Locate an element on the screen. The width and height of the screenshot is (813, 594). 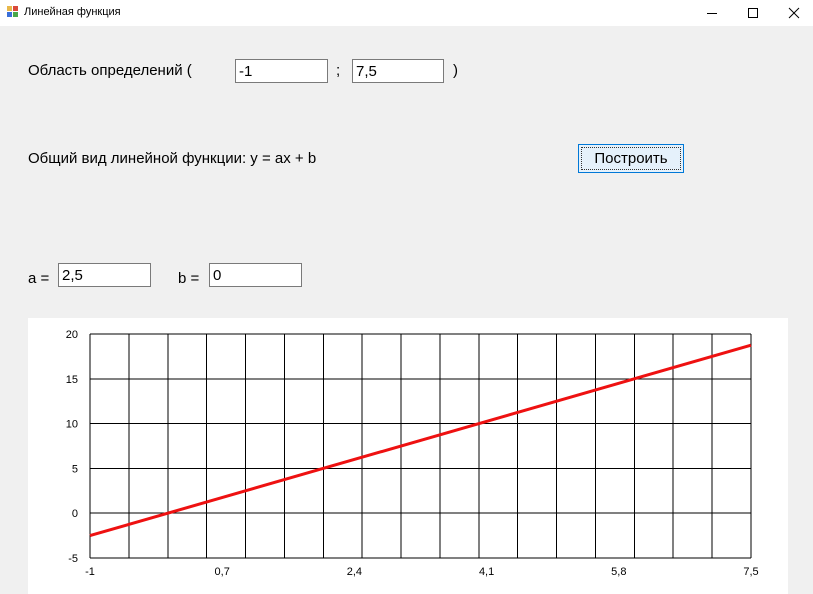
b-input is located at coordinates (255, 275).